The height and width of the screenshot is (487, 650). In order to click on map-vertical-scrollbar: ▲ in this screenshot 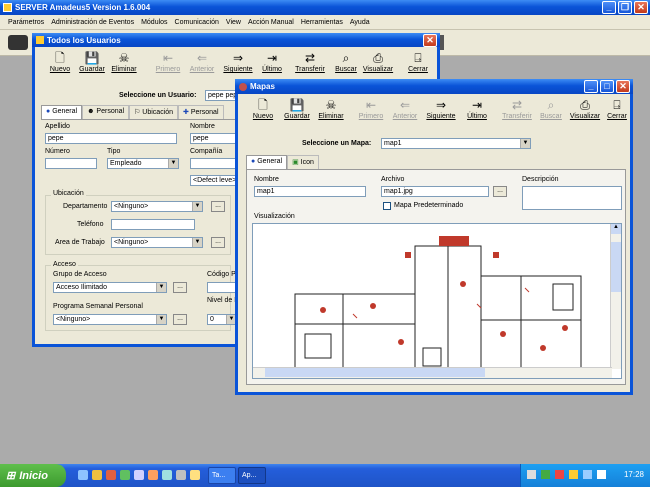, I will do `click(615, 296)`.